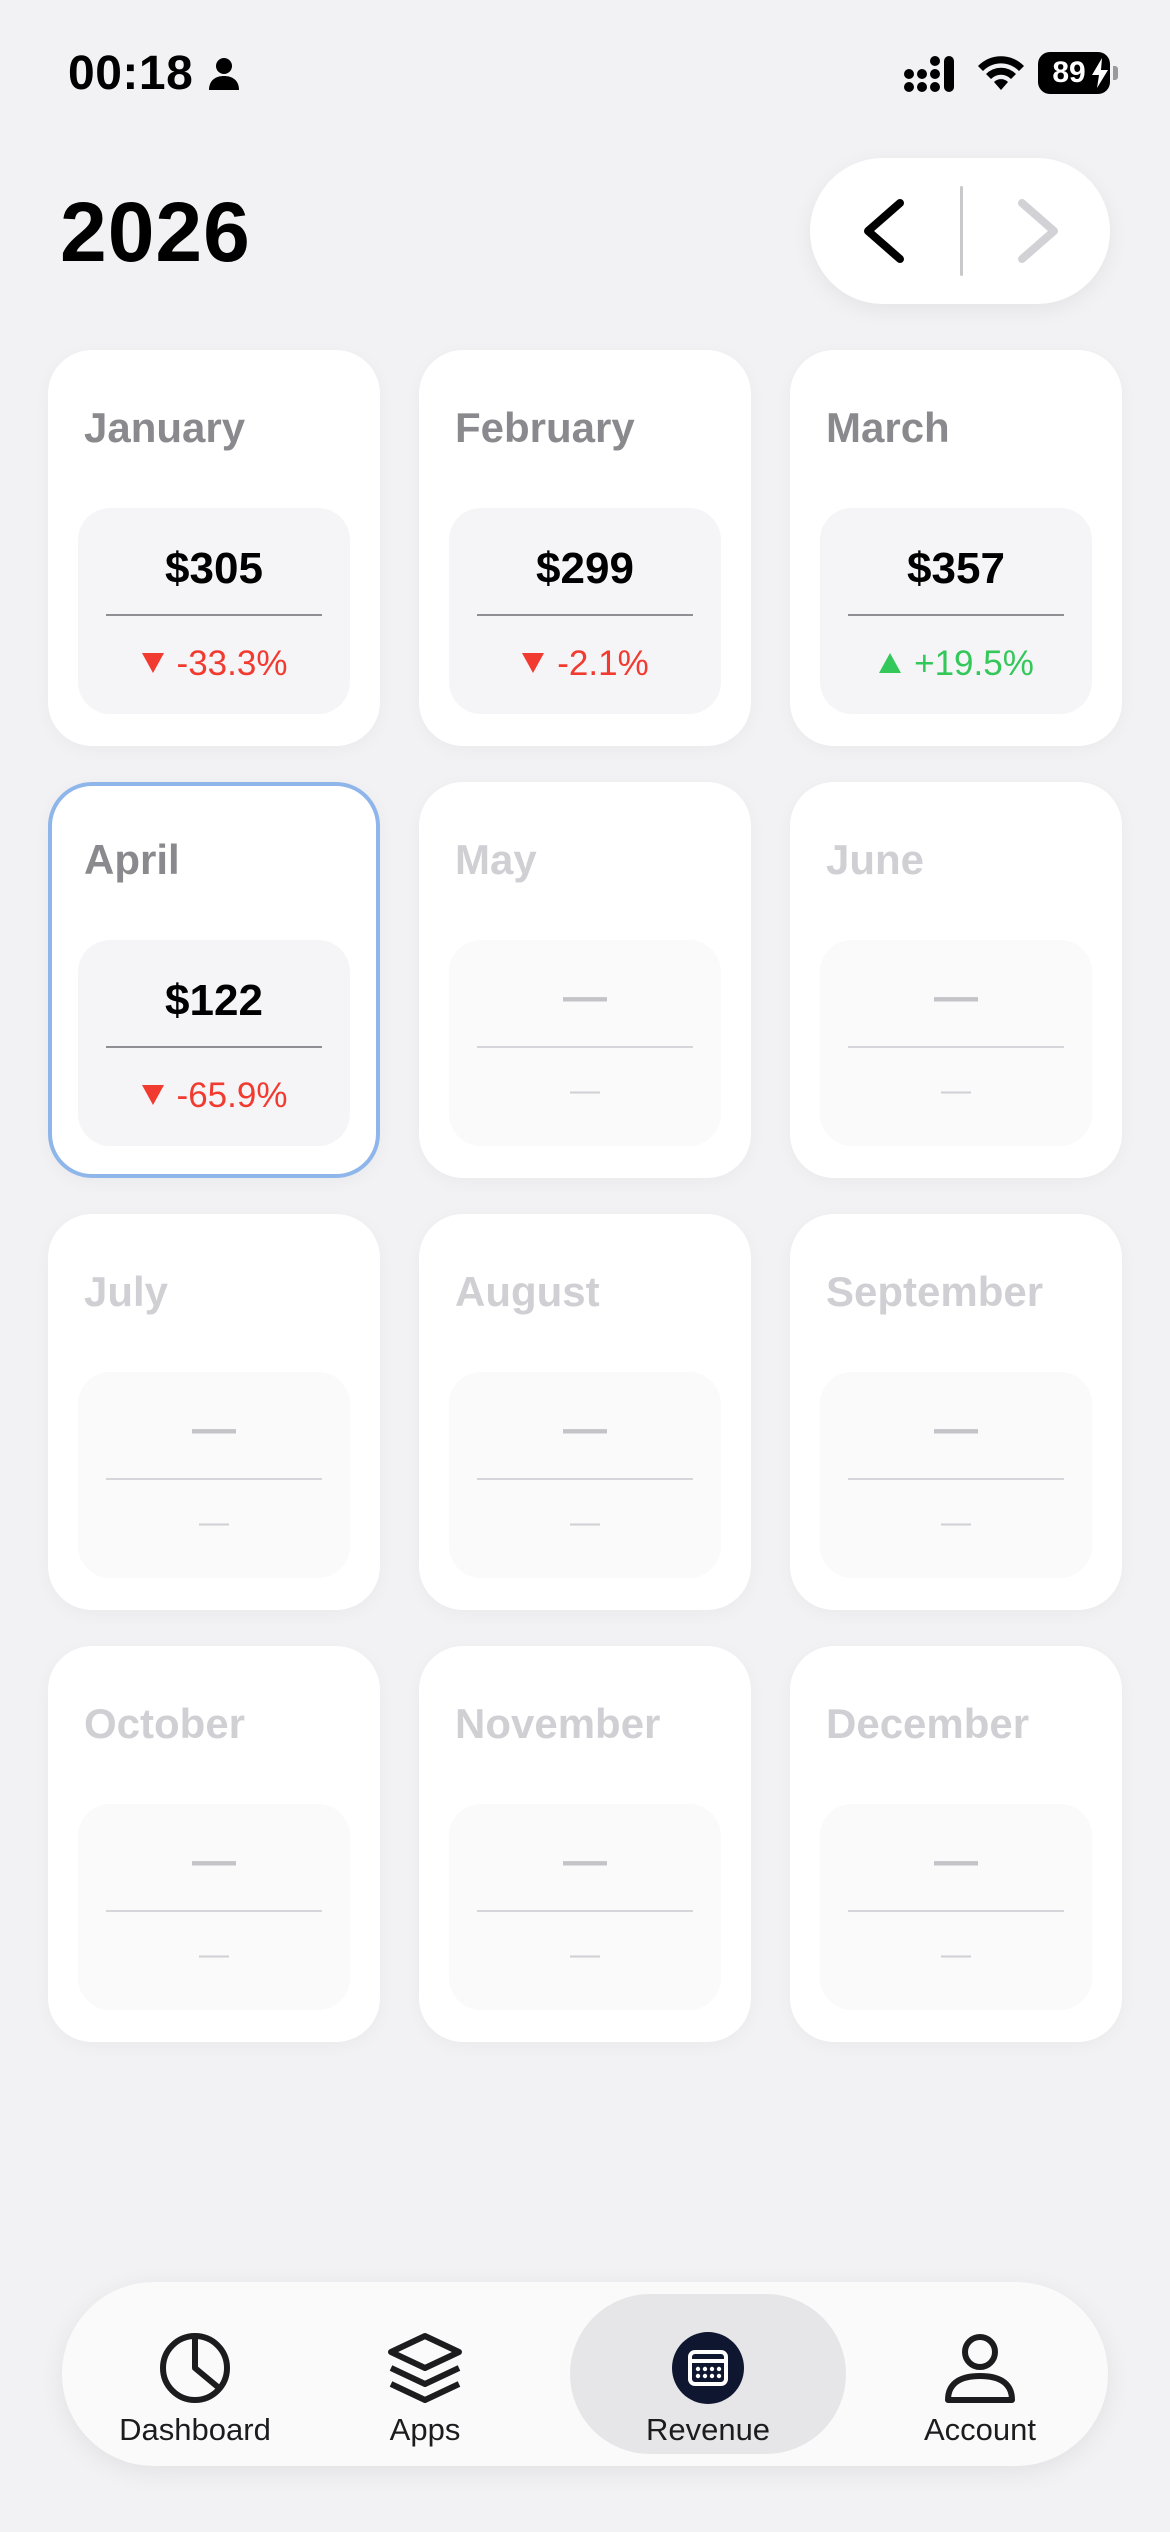 This screenshot has height=2532, width=1170. I want to click on month-card-may: May — —, so click(585, 980).